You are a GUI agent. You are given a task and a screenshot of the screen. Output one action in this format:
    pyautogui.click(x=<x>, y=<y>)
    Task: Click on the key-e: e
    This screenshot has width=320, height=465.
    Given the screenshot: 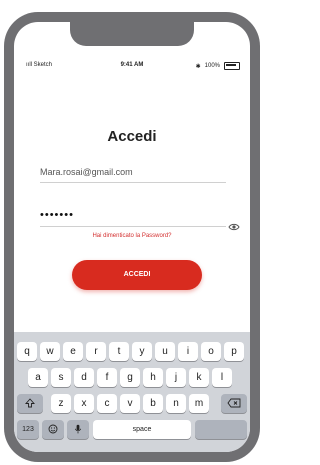 What is the action you would take?
    pyautogui.click(x=73, y=351)
    